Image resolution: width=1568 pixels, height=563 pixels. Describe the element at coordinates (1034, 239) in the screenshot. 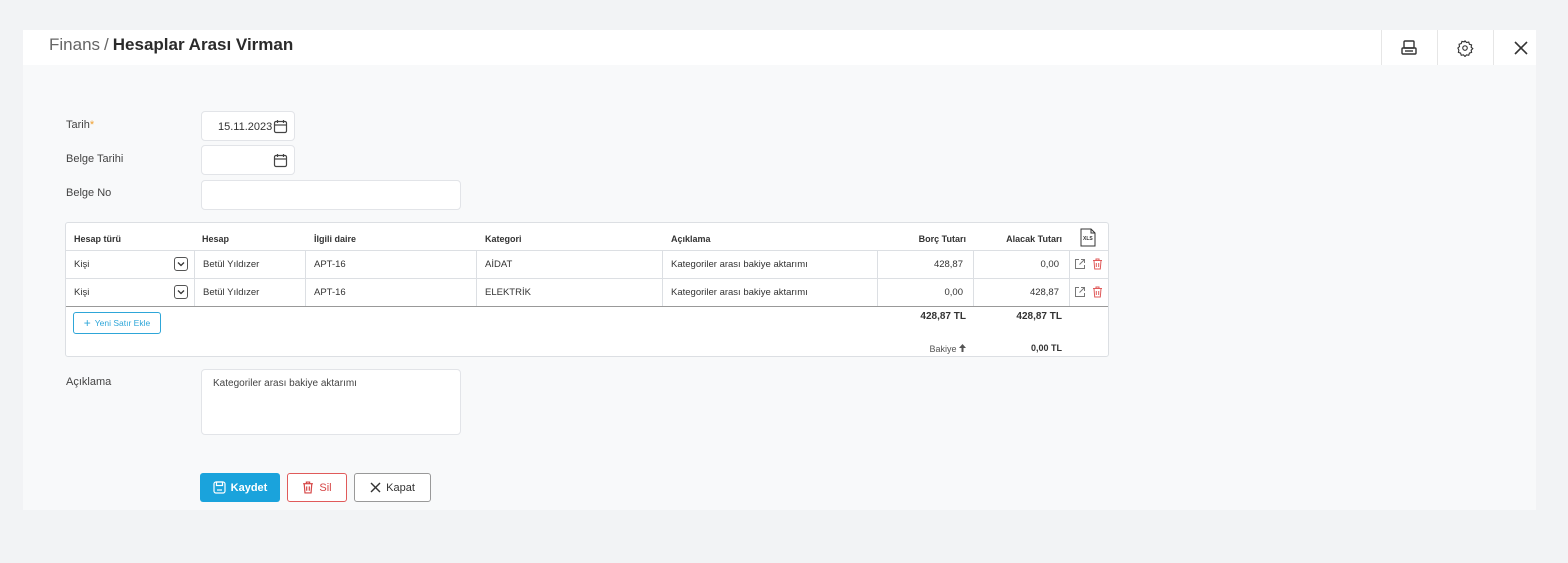

I see `col-header-alacak: Alacak Tutarı` at that location.